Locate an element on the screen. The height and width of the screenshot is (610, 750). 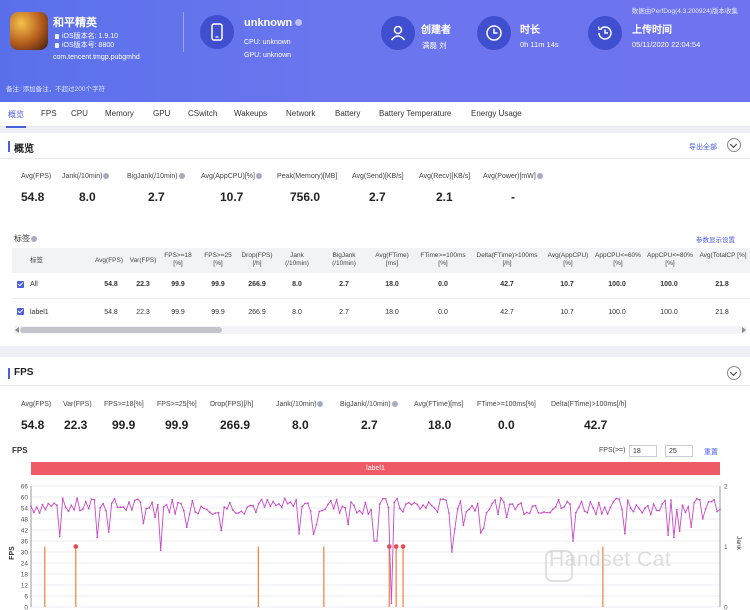
fps-threshold-input-a is located at coordinates (643, 451).